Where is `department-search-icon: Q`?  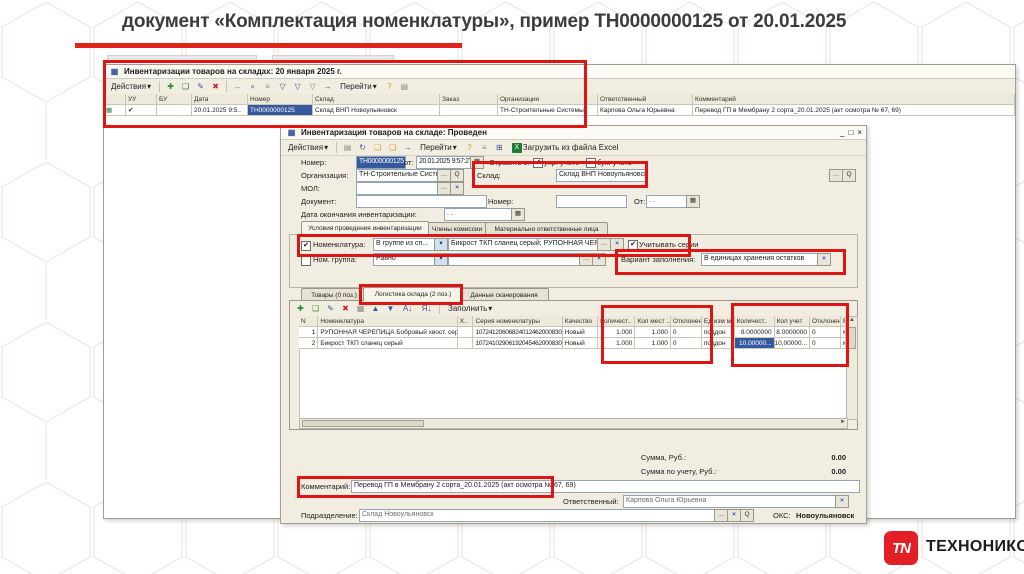
department-search-icon: Q is located at coordinates (747, 515).